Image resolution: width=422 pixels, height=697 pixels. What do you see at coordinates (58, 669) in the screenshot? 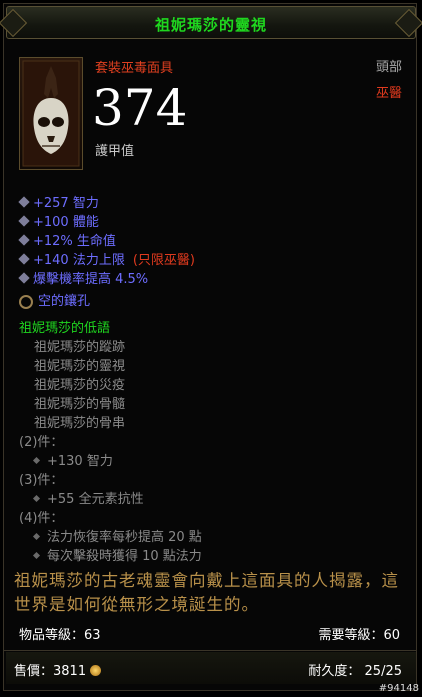
I see `sell-price: 售價：3811` at bounding box center [58, 669].